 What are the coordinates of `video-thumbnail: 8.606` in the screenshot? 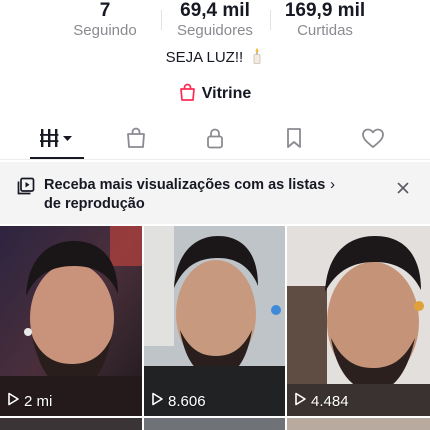 It's located at (214, 321).